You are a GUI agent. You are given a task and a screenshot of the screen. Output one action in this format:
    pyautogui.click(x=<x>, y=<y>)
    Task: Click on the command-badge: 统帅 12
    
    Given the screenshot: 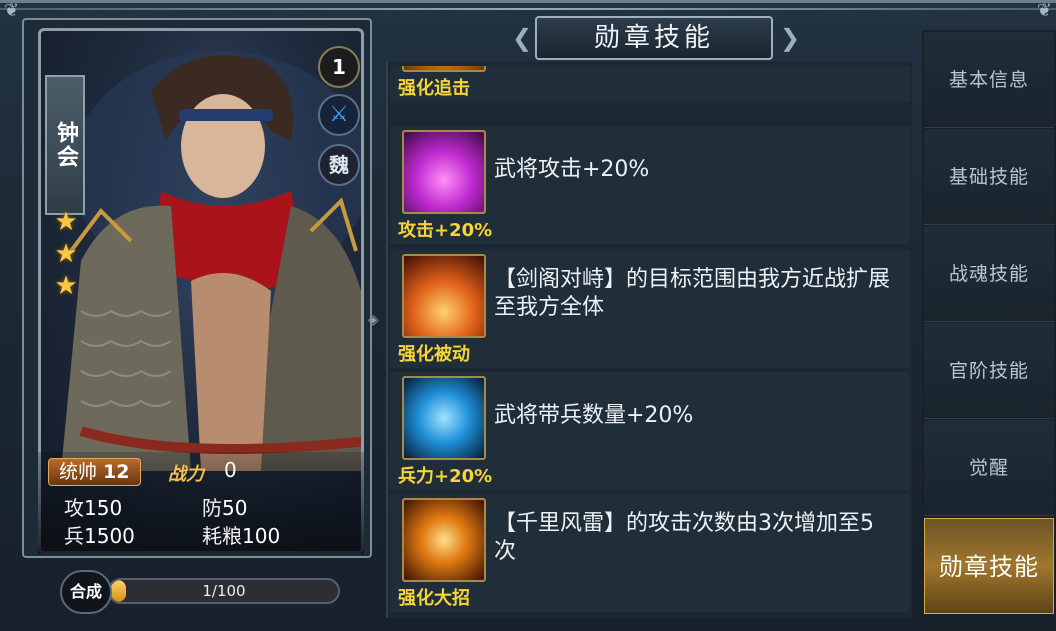 What is the action you would take?
    pyautogui.click(x=94, y=472)
    